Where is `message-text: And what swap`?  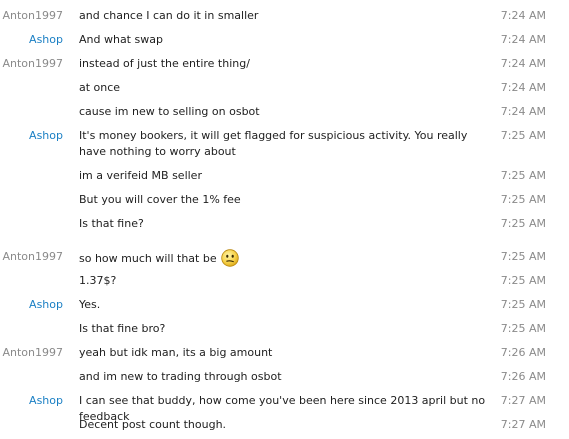
message-text: And what swap is located at coordinates (121, 39).